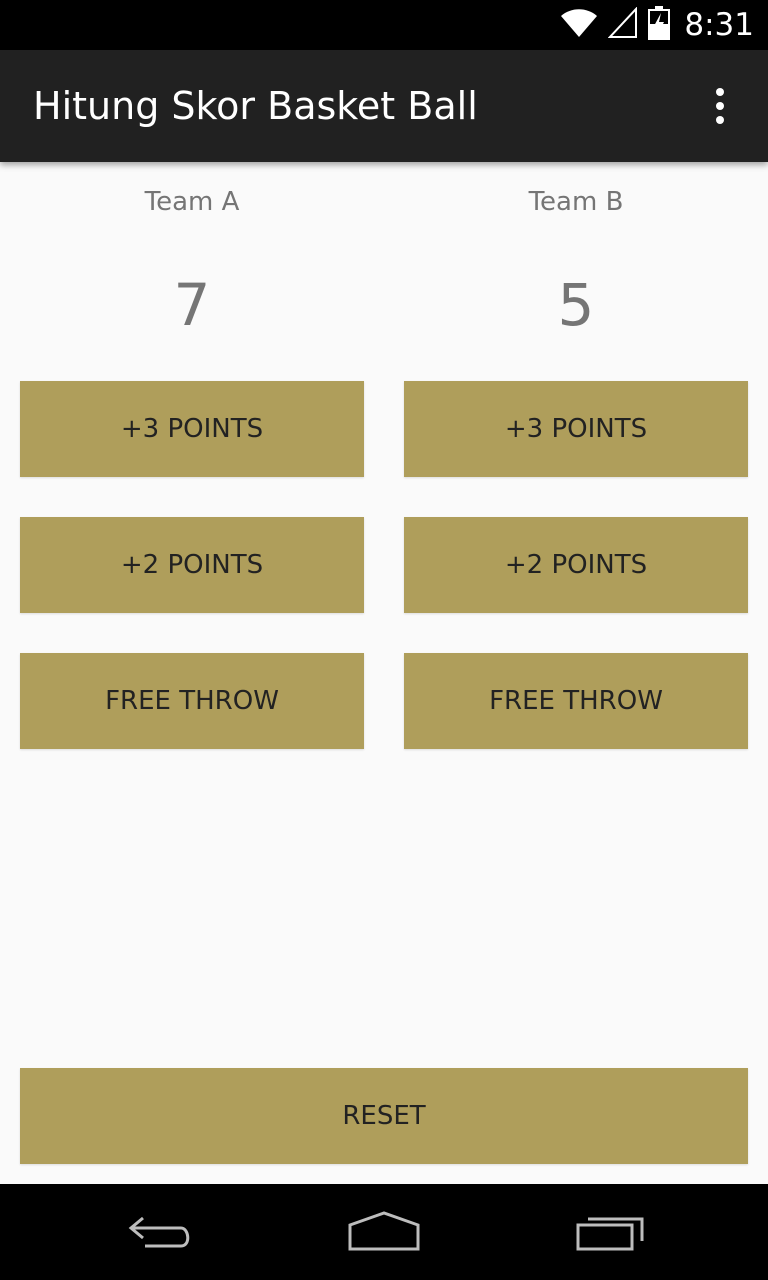 Image resolution: width=768 pixels, height=1280 pixels. I want to click on team-b-free-throw-button: FREE THROW, so click(576, 701).